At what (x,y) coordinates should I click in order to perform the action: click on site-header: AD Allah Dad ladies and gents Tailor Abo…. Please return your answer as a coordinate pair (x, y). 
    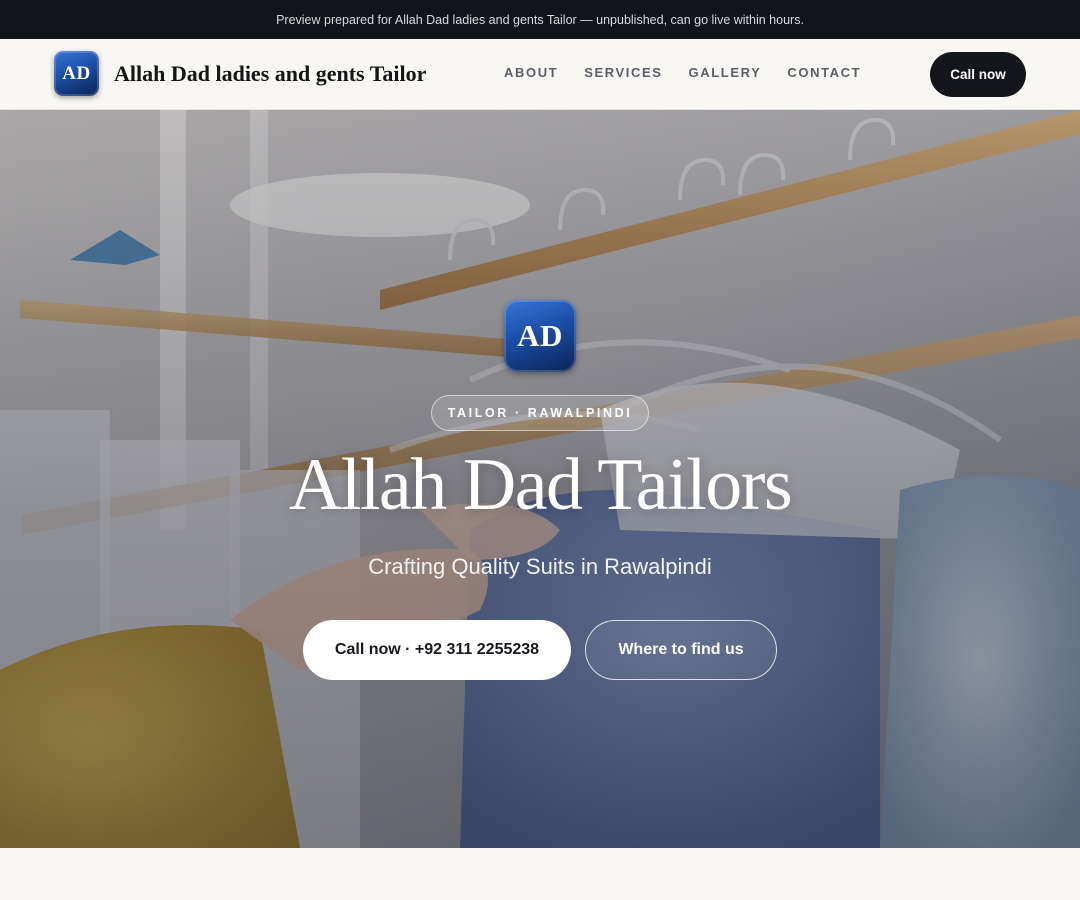
    Looking at the image, I should click on (540, 74).